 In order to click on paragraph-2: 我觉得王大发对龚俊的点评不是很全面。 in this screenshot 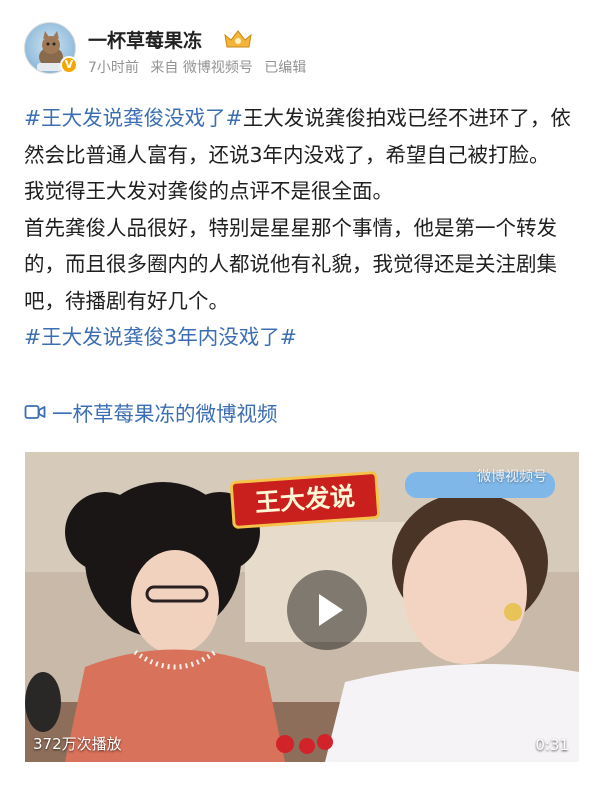, I will do `click(208, 191)`.